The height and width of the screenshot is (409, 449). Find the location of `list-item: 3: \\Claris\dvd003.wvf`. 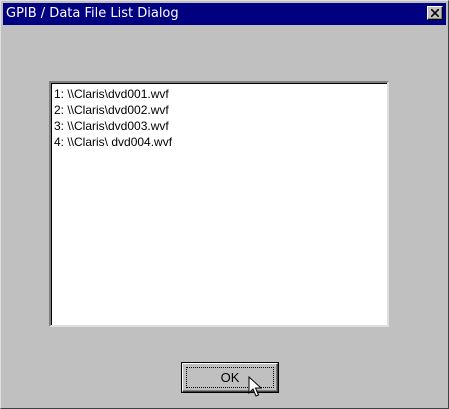

list-item: 3: \\Claris\dvd003.wvf is located at coordinates (220, 126).